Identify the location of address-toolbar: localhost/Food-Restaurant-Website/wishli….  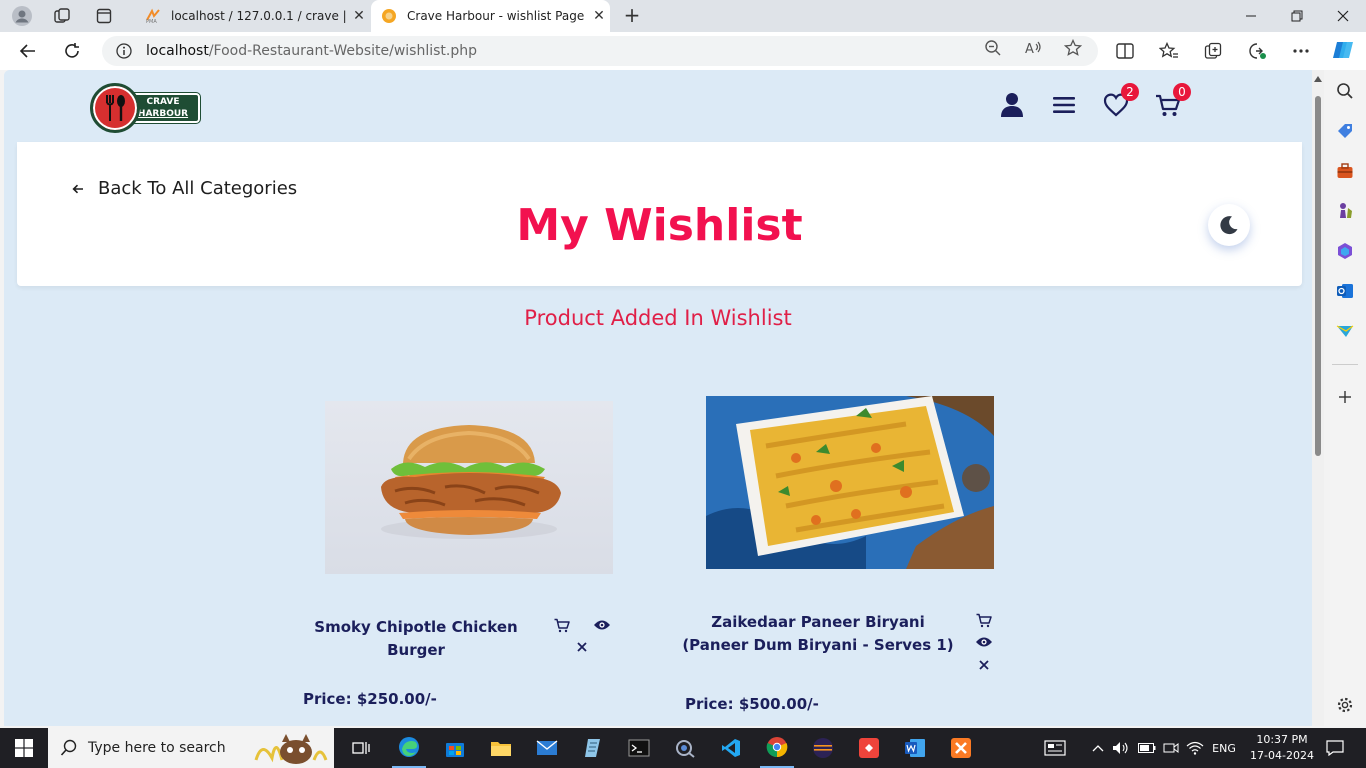
(683, 51).